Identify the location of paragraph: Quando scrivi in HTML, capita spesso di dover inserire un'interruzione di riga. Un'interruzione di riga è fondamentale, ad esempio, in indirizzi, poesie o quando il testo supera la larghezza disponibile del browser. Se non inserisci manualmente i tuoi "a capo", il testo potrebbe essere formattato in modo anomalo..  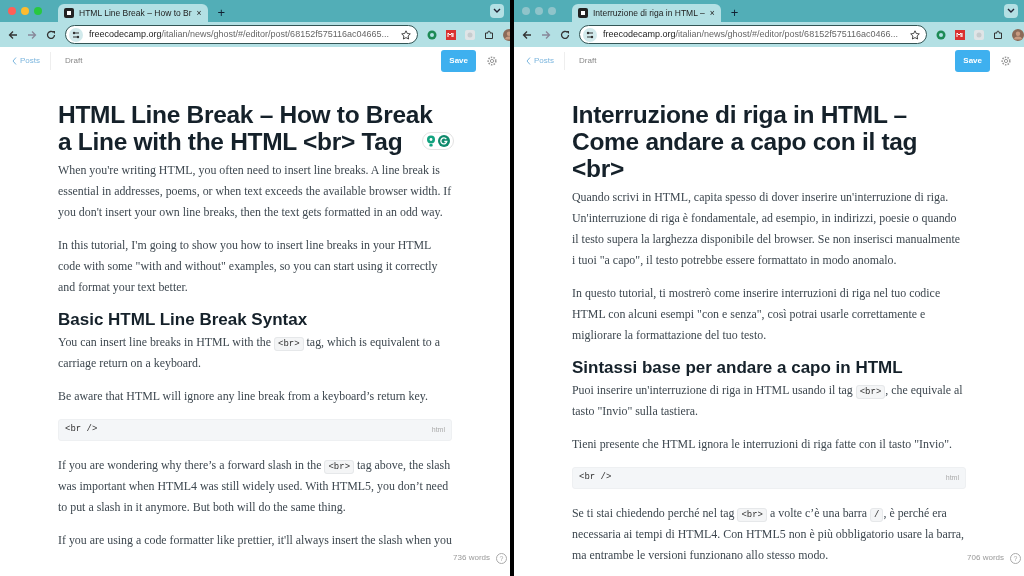
(767, 229).